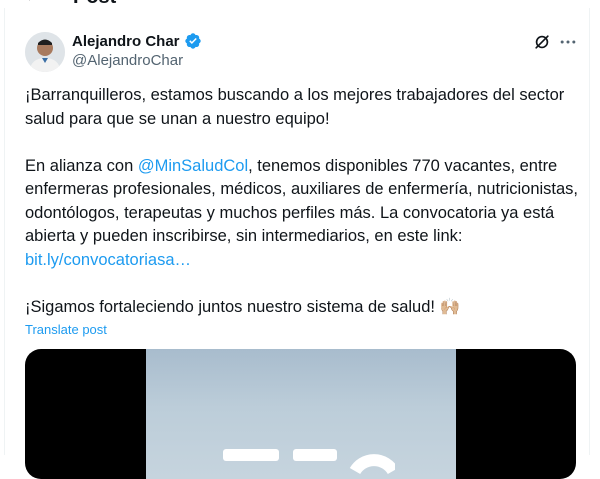 This screenshot has height=479, width=600. Describe the element at coordinates (127, 60) in the screenshot. I see `author-handle: @AlejandroChar` at that location.